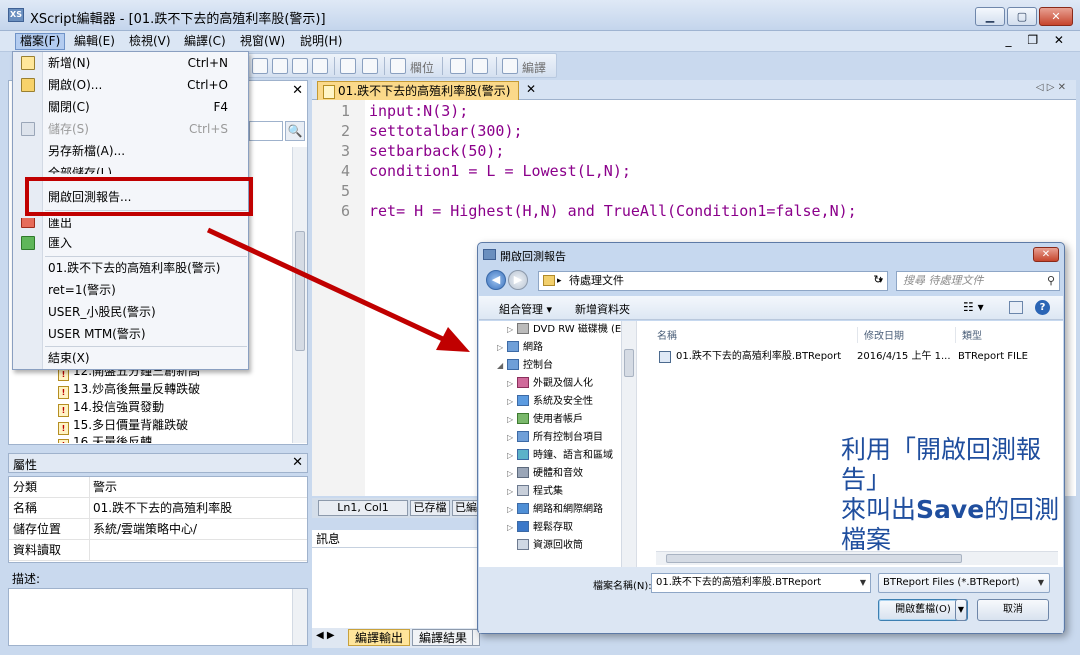  I want to click on replace-icon, so click(370, 66).